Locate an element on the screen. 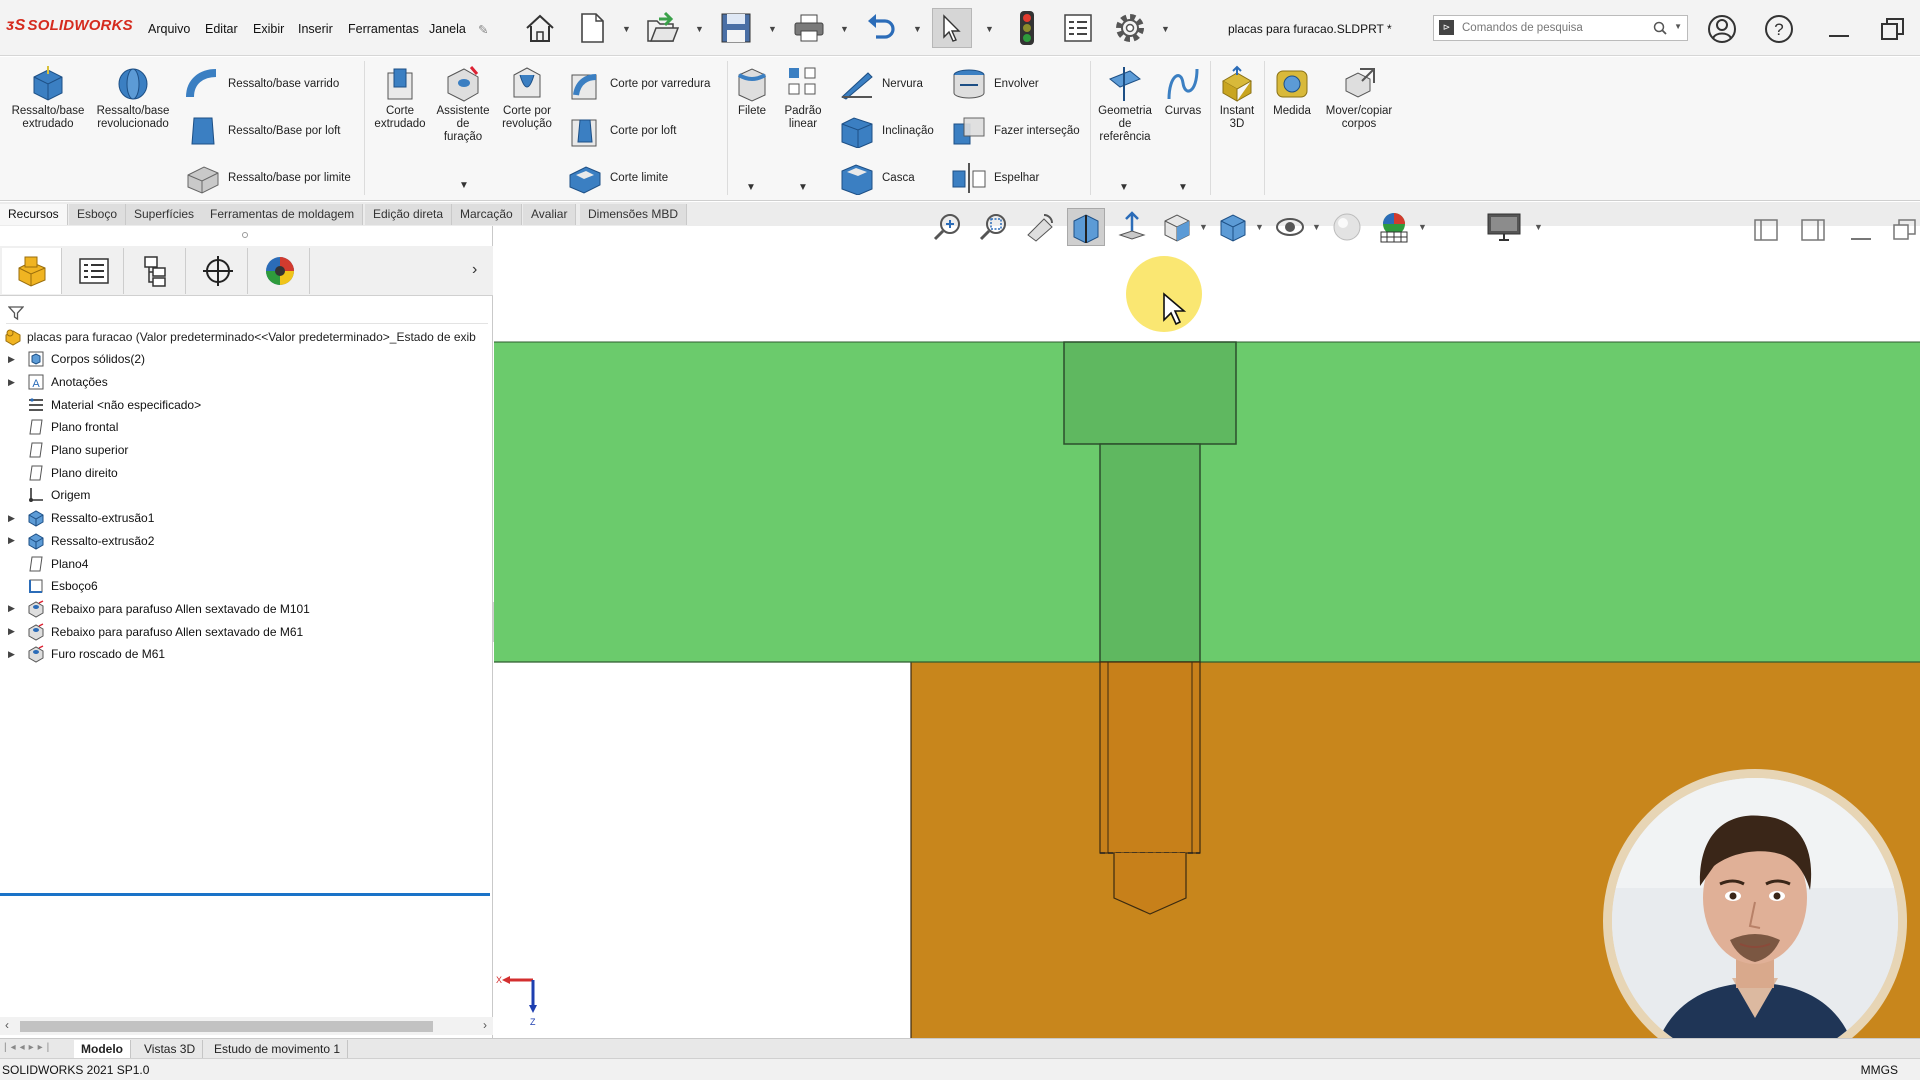  tab-estudo-movimento: Estudo de movimento 1 is located at coordinates (278, 1049).